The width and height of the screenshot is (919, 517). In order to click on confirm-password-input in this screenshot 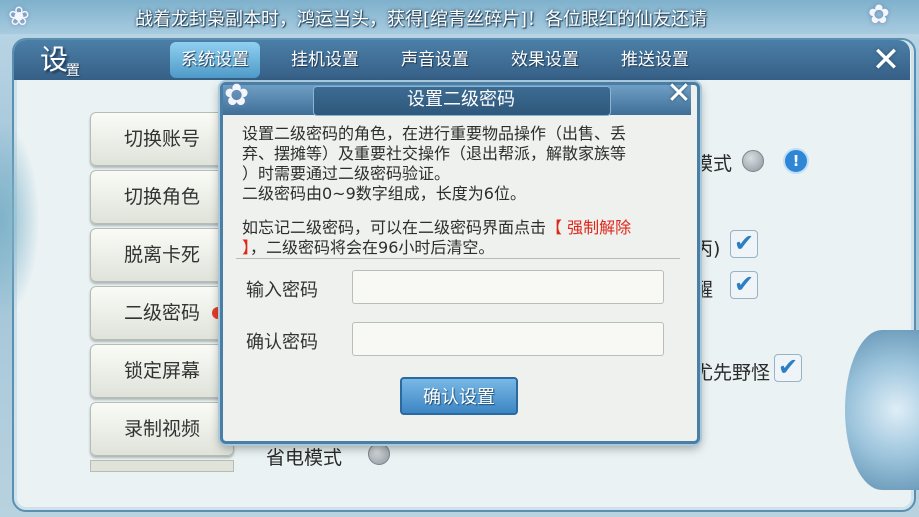, I will do `click(508, 339)`.